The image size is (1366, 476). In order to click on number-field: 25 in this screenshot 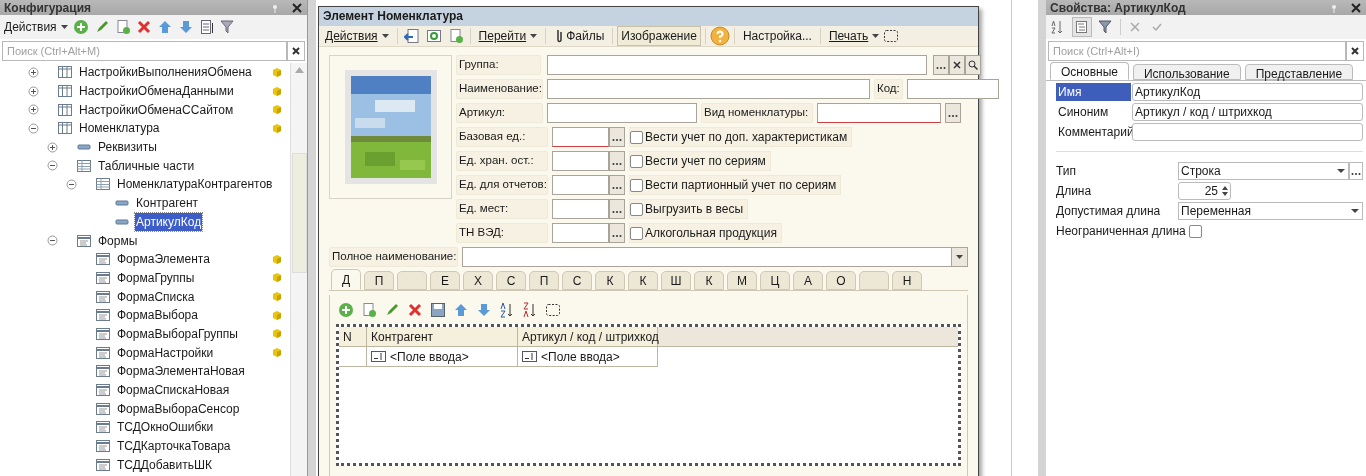, I will do `click(1204, 191)`.